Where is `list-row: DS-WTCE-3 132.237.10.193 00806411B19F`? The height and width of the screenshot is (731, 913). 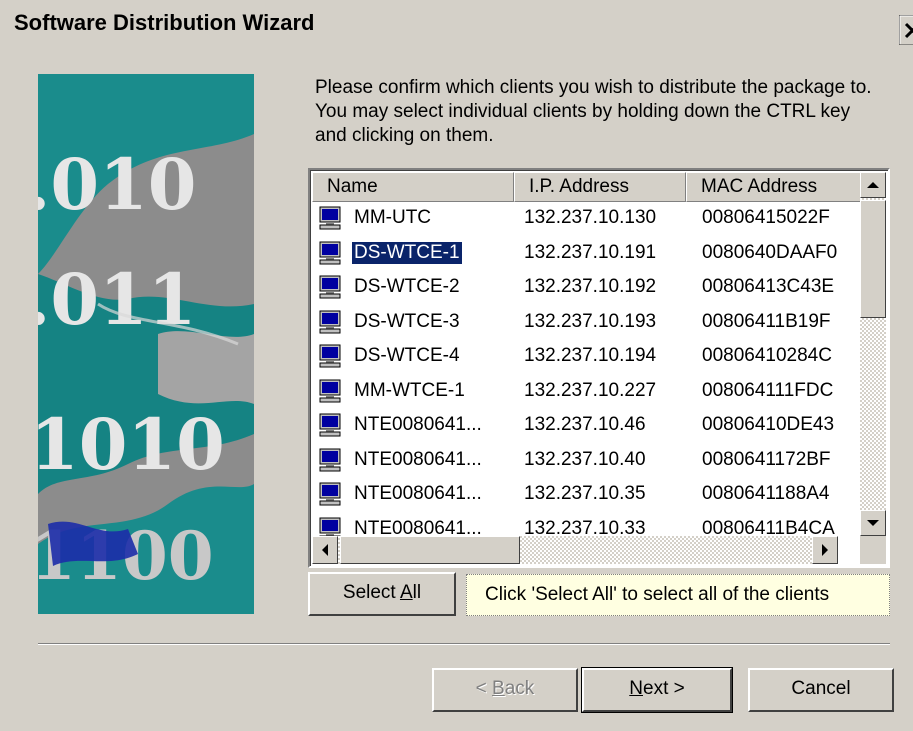
list-row: DS-WTCE-3 132.237.10.193 00806411B19F is located at coordinates (589, 323).